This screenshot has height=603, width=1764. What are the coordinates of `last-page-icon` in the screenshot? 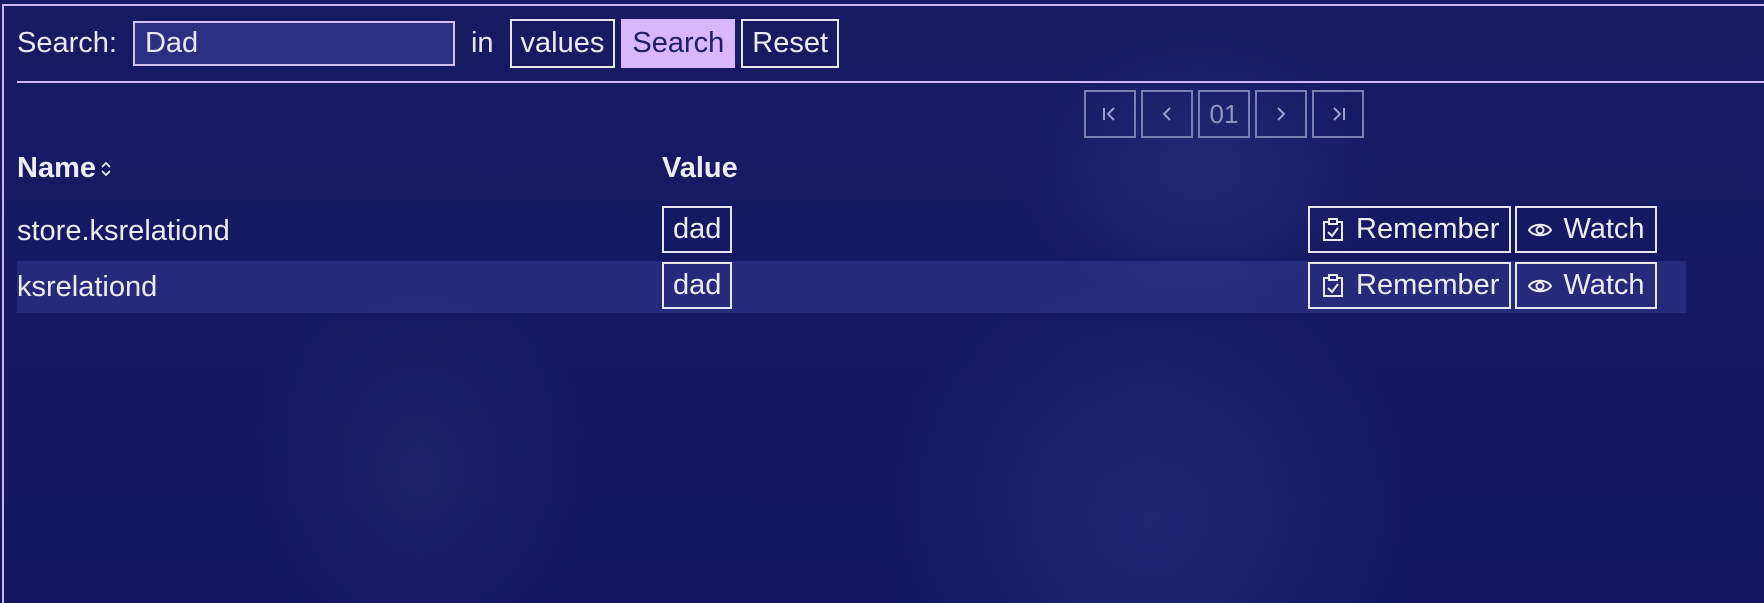 It's located at (1339, 114).